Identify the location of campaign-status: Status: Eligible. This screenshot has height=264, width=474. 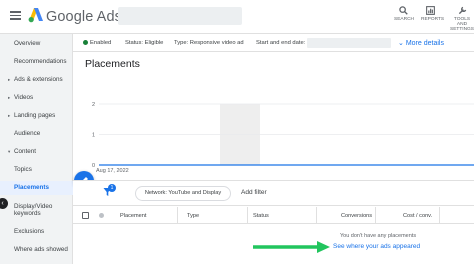
(144, 43).